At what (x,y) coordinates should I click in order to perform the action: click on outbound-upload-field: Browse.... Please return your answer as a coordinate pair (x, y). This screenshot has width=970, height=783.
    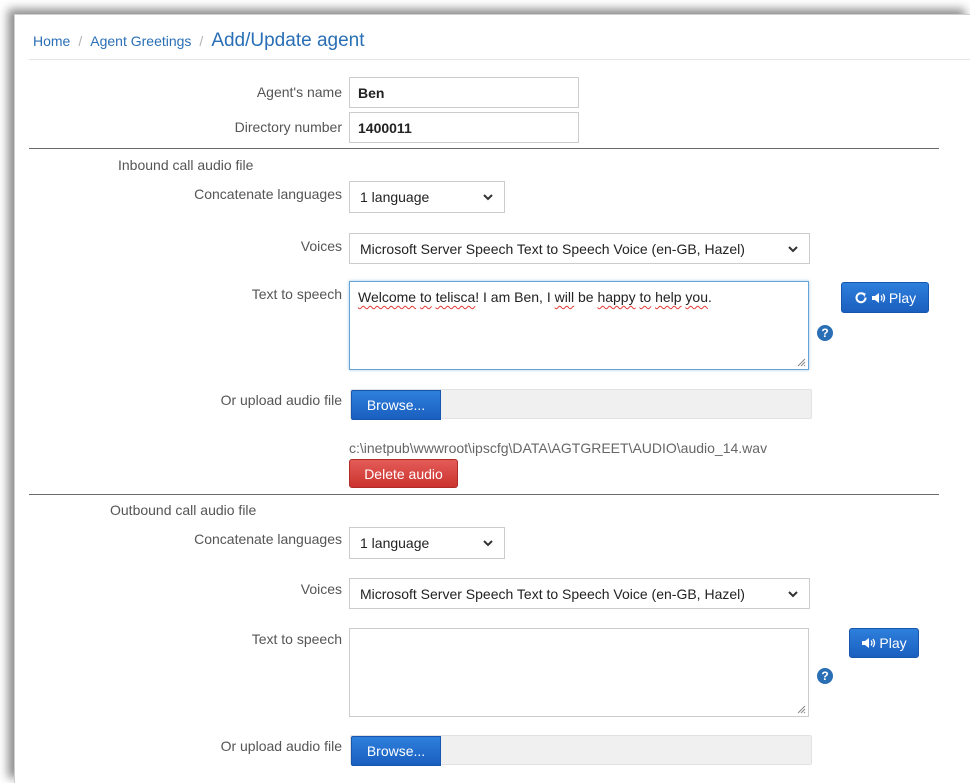
    Looking at the image, I should click on (581, 750).